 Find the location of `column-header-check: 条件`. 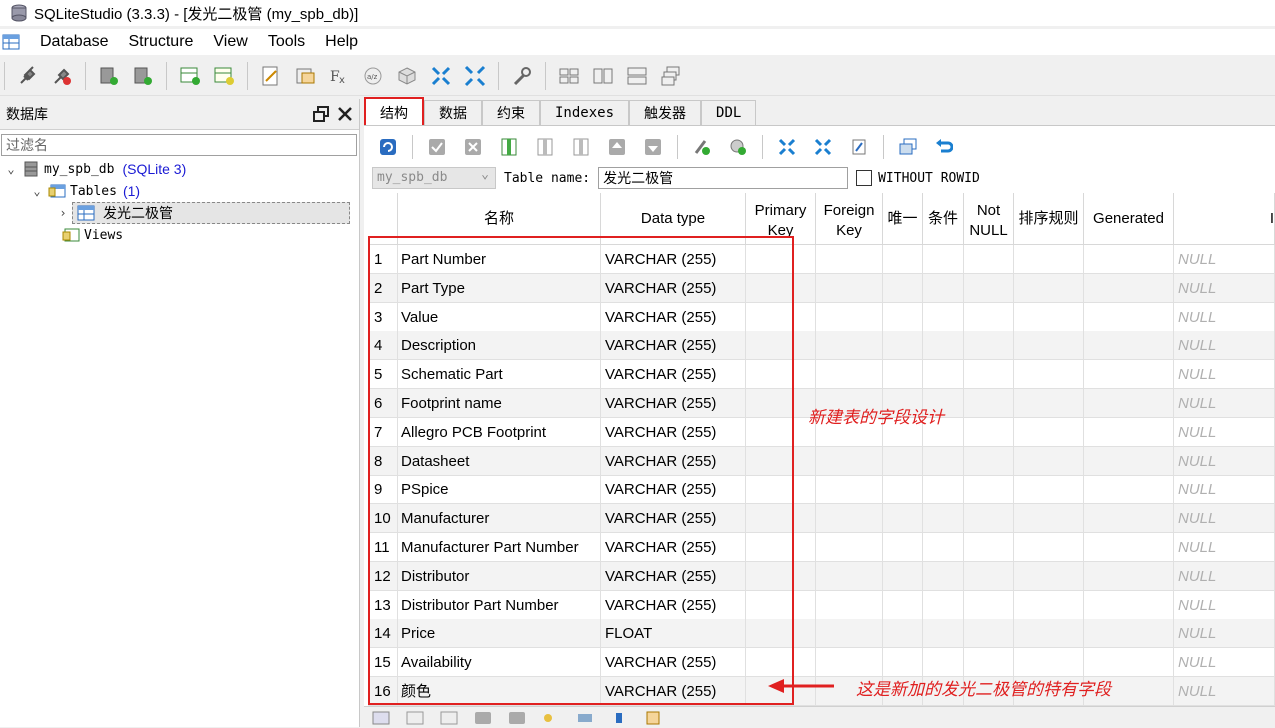

column-header-check: 条件 is located at coordinates (943, 219).